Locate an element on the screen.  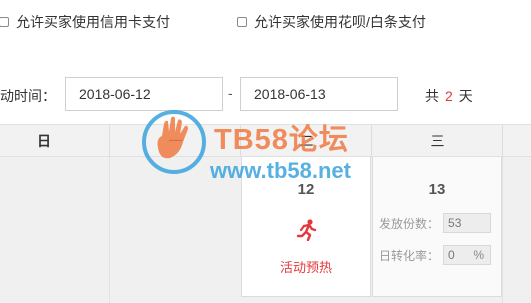
issue-count-value: 53 is located at coordinates (455, 223).